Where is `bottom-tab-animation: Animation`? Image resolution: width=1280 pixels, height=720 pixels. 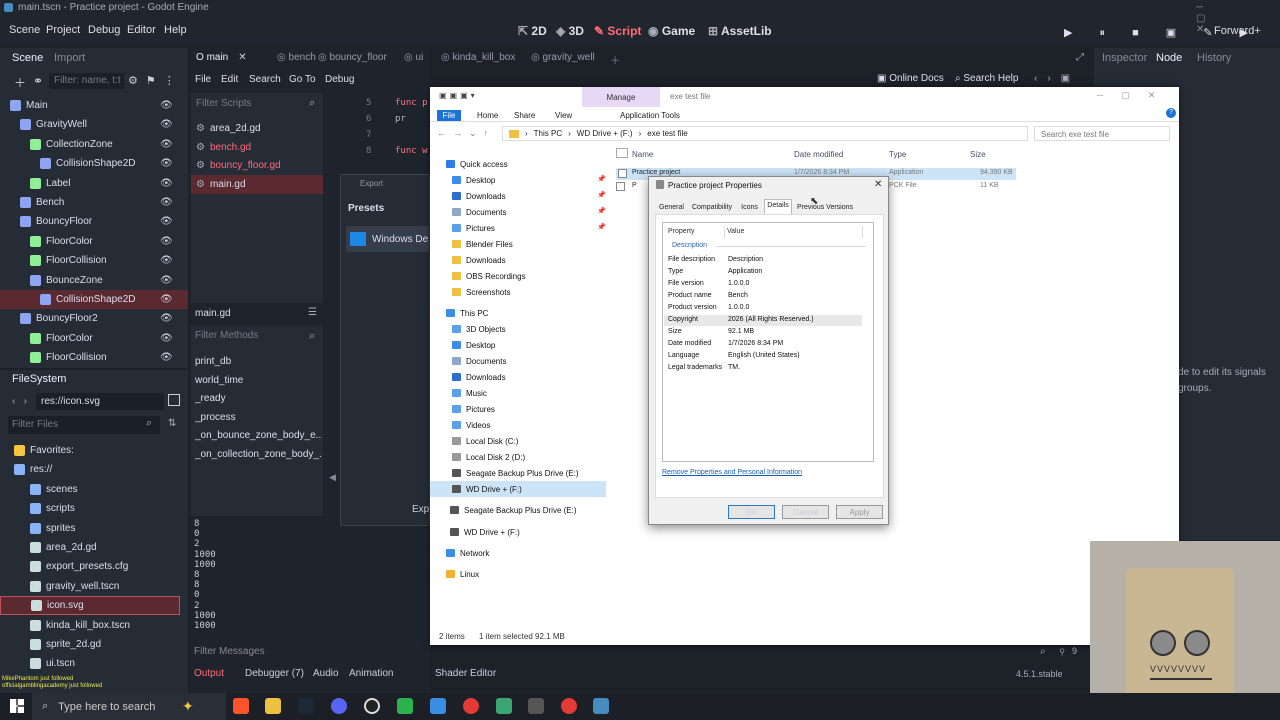
bottom-tab-animation: Animation is located at coordinates (371, 673).